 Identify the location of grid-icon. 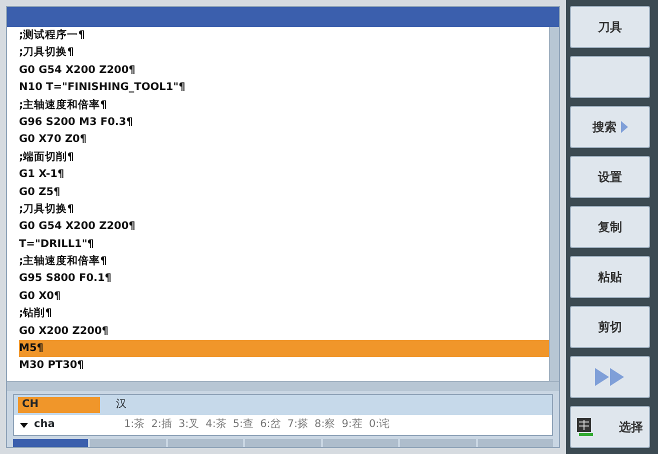
(585, 427).